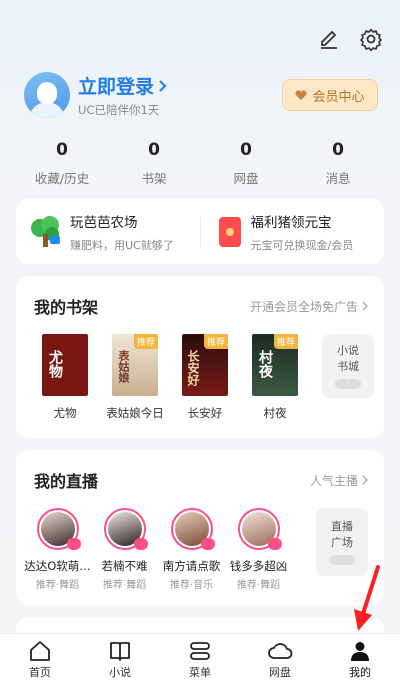 The image size is (400, 685). I want to click on profile-header: 立即登录 UC已陪伴你1天 会员中心, so click(201, 95).